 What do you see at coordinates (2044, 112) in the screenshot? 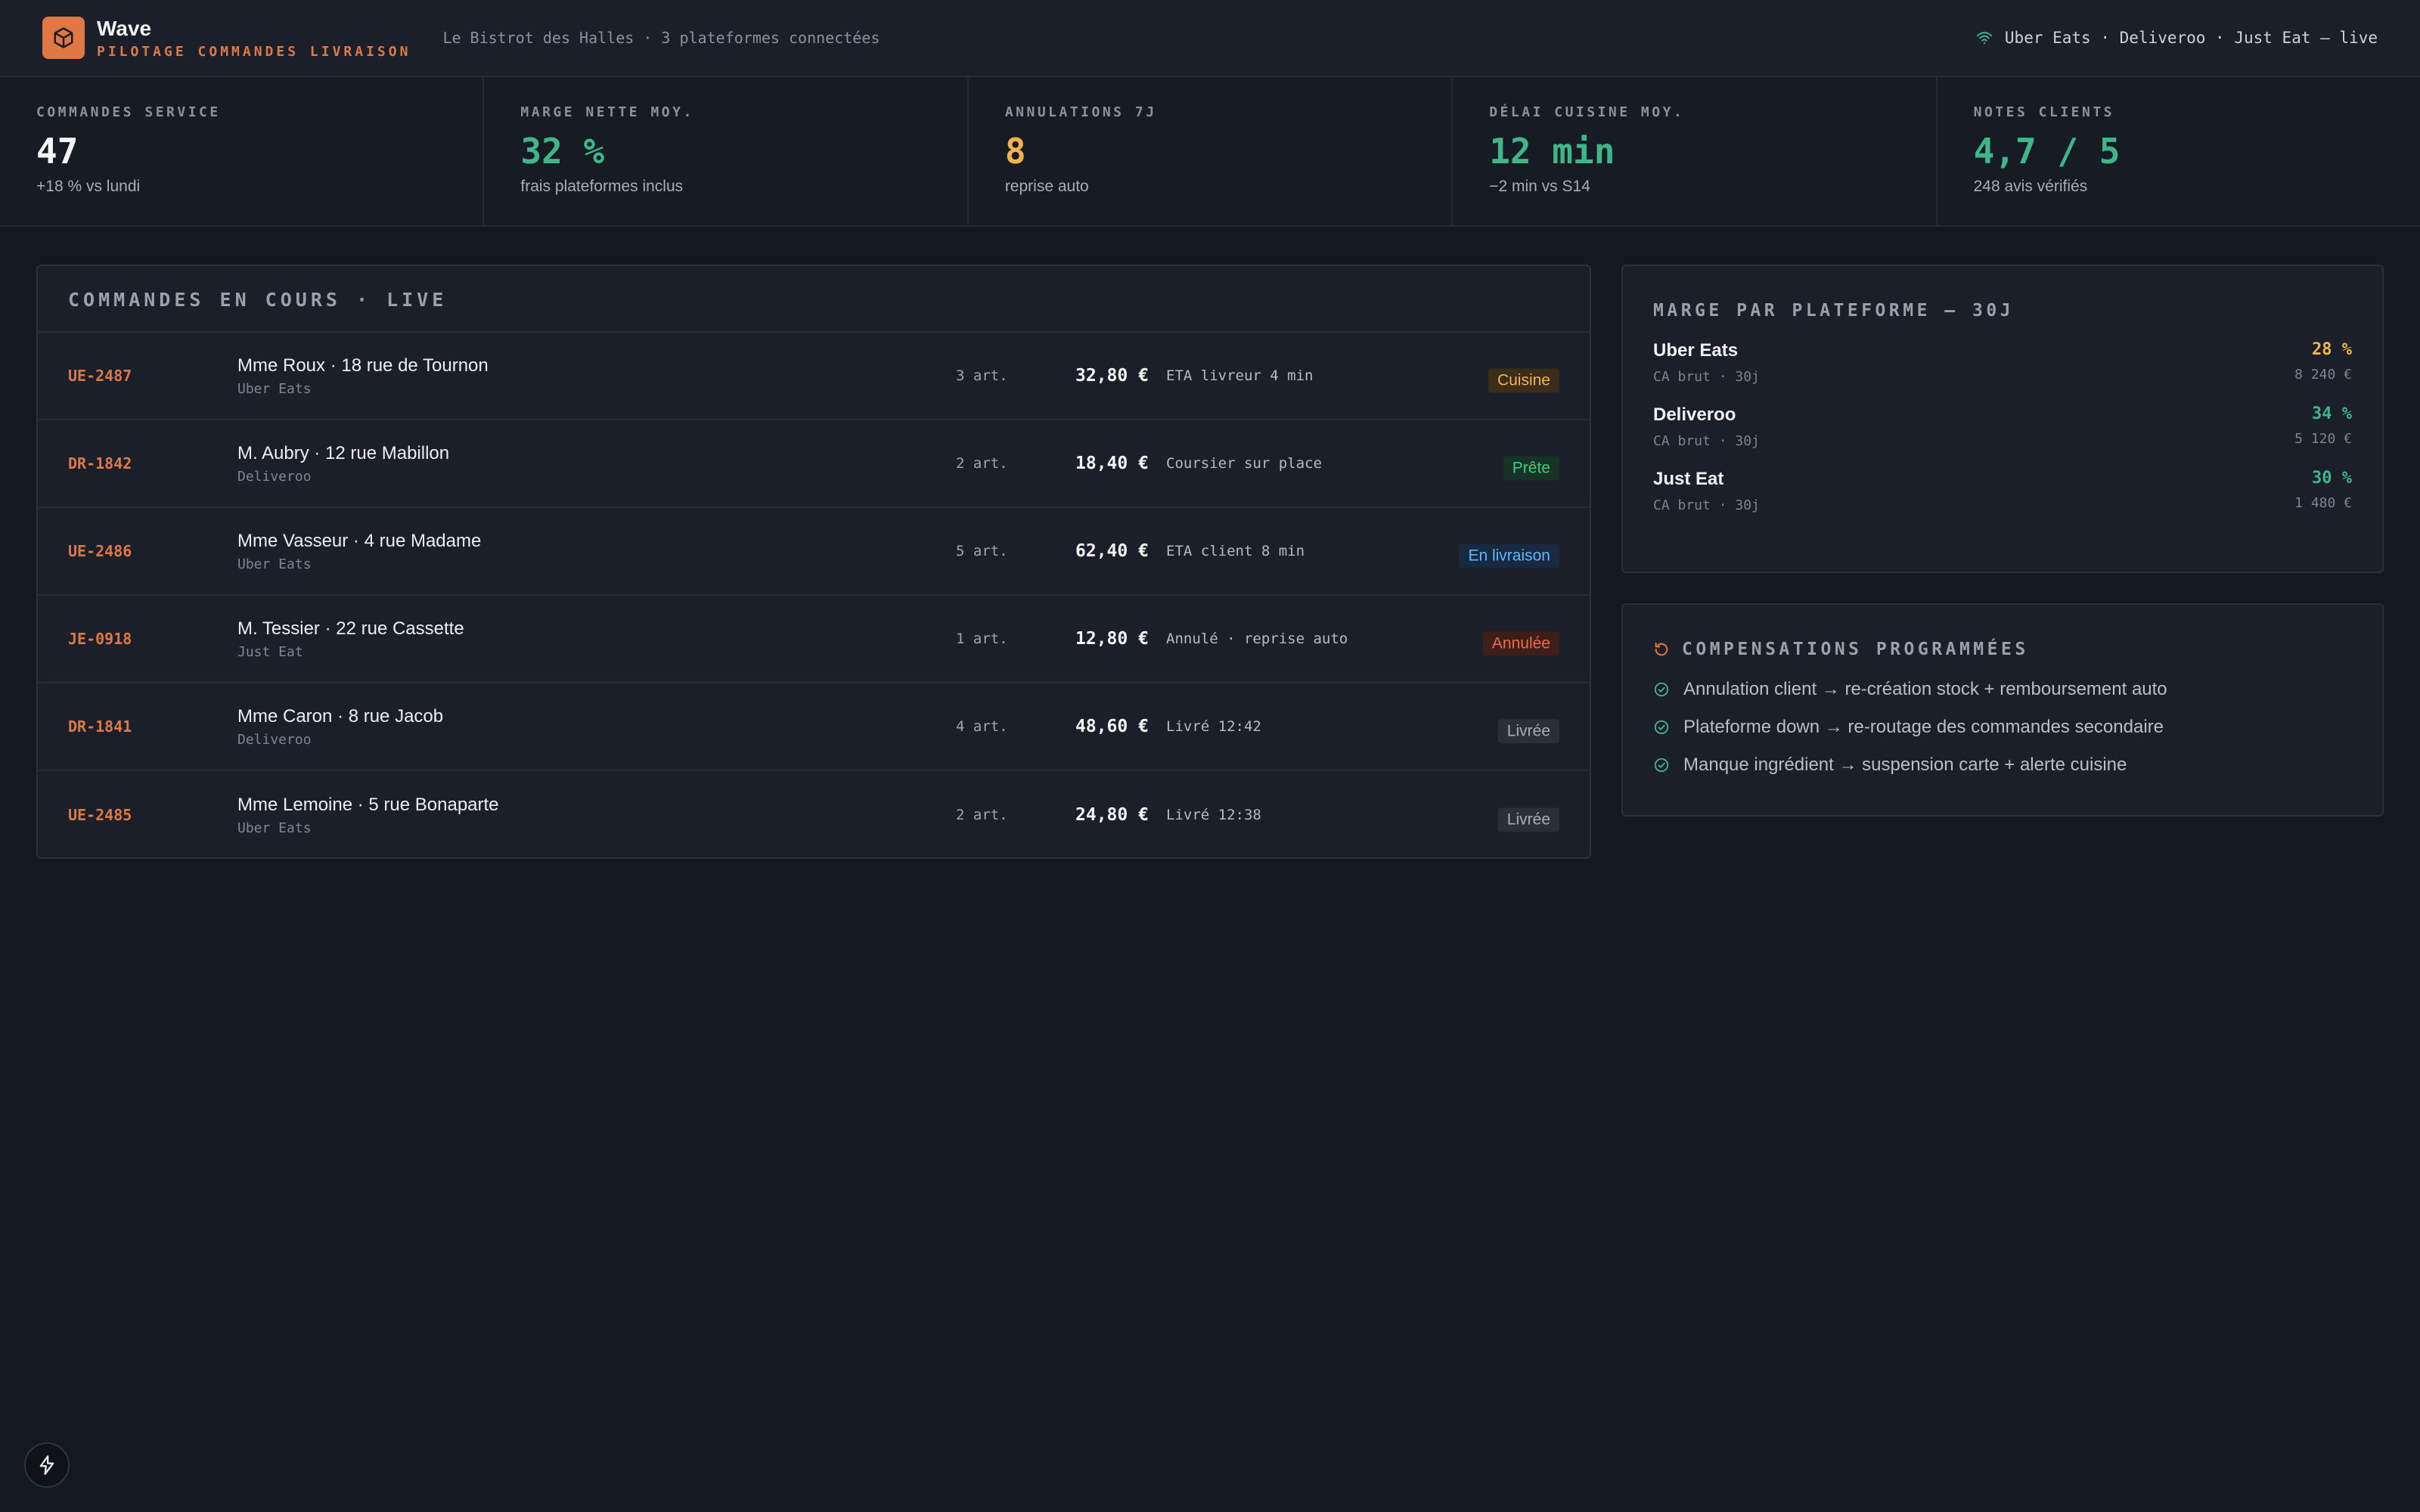
I see `kpi-label: NOTES CLIENTS` at bounding box center [2044, 112].